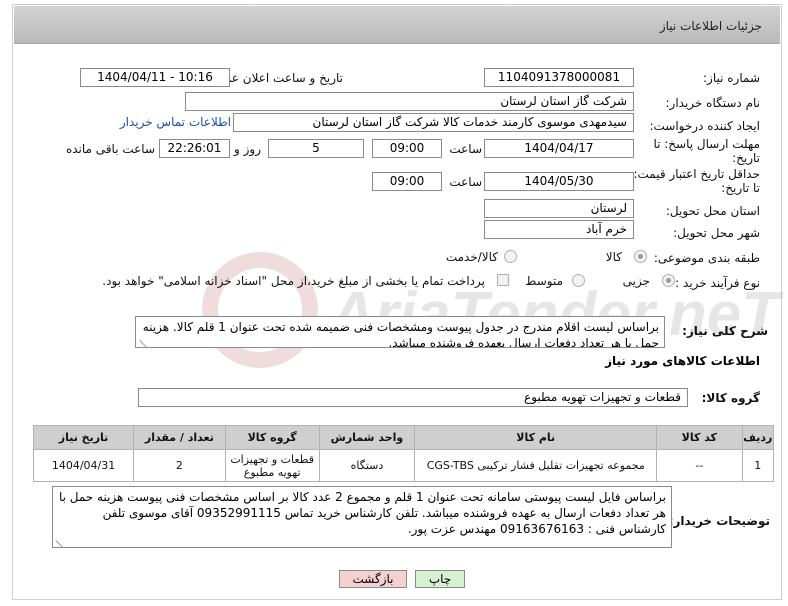  I want to click on cell-row: 1, so click(758, 465).